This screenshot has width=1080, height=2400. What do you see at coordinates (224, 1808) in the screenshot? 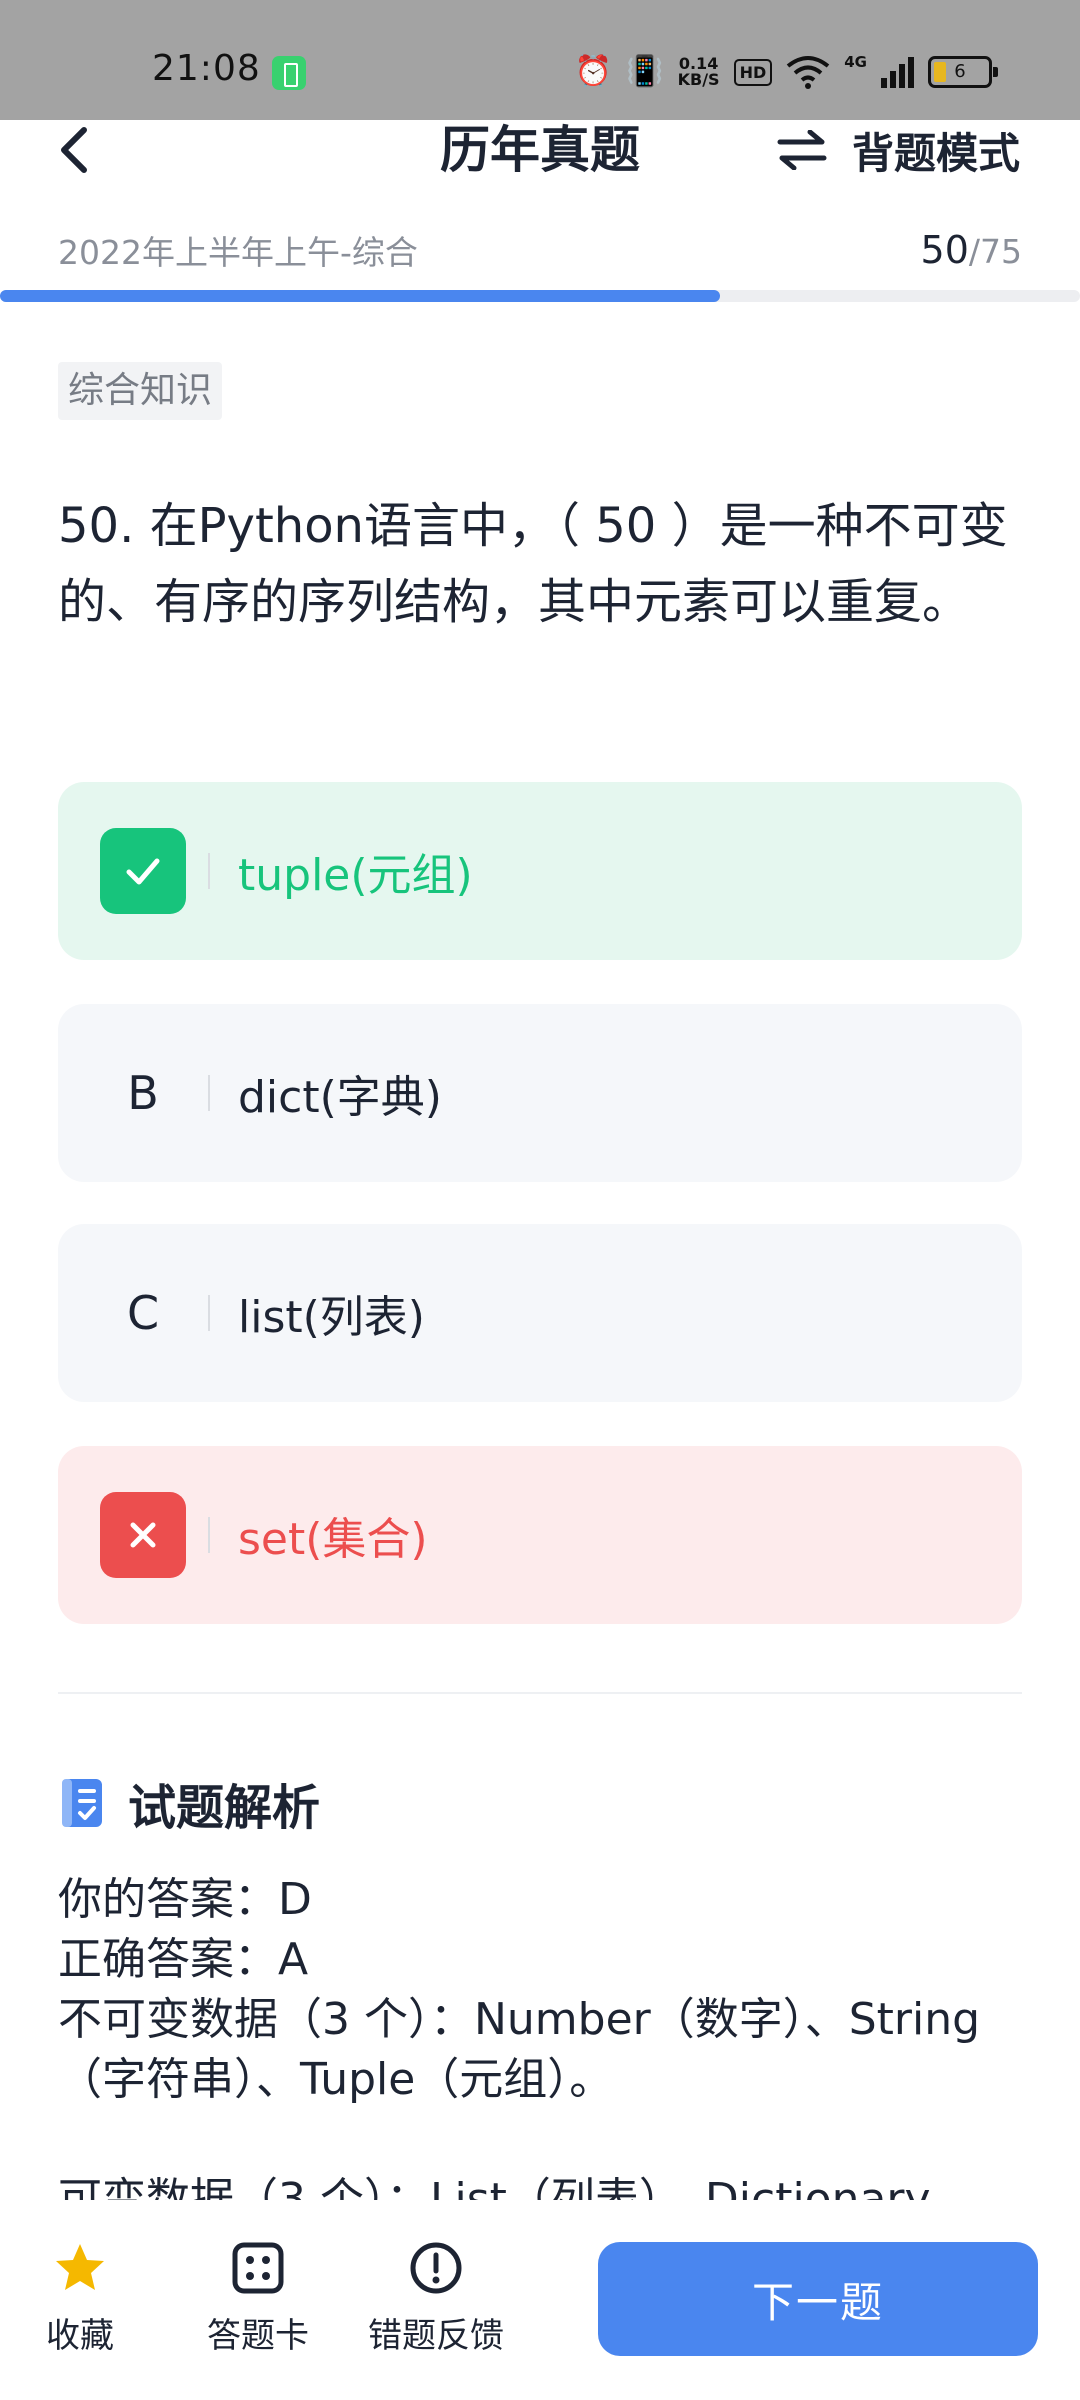
I see `analysis-title: 试题解析` at bounding box center [224, 1808].